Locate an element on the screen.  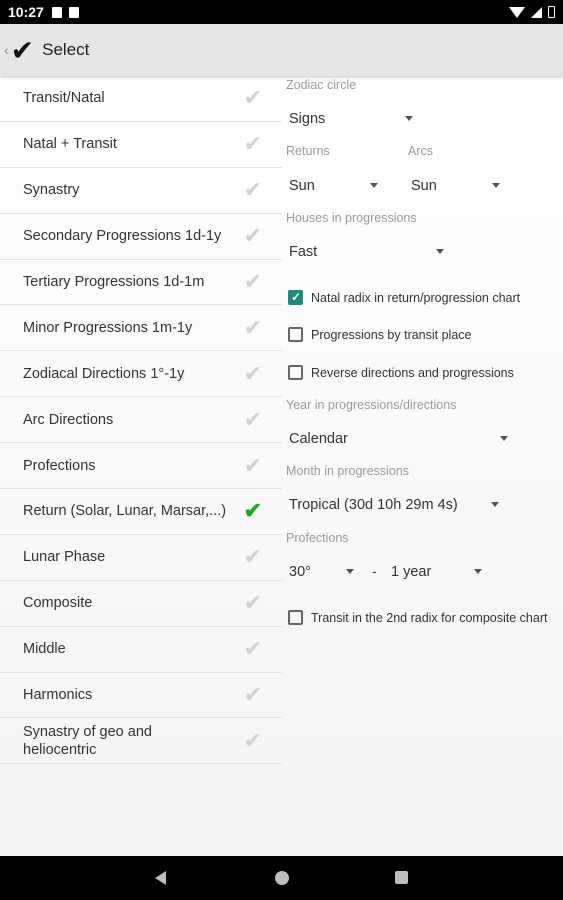
list-item-harmonics: Harmonics ✔ is located at coordinates (141, 696).